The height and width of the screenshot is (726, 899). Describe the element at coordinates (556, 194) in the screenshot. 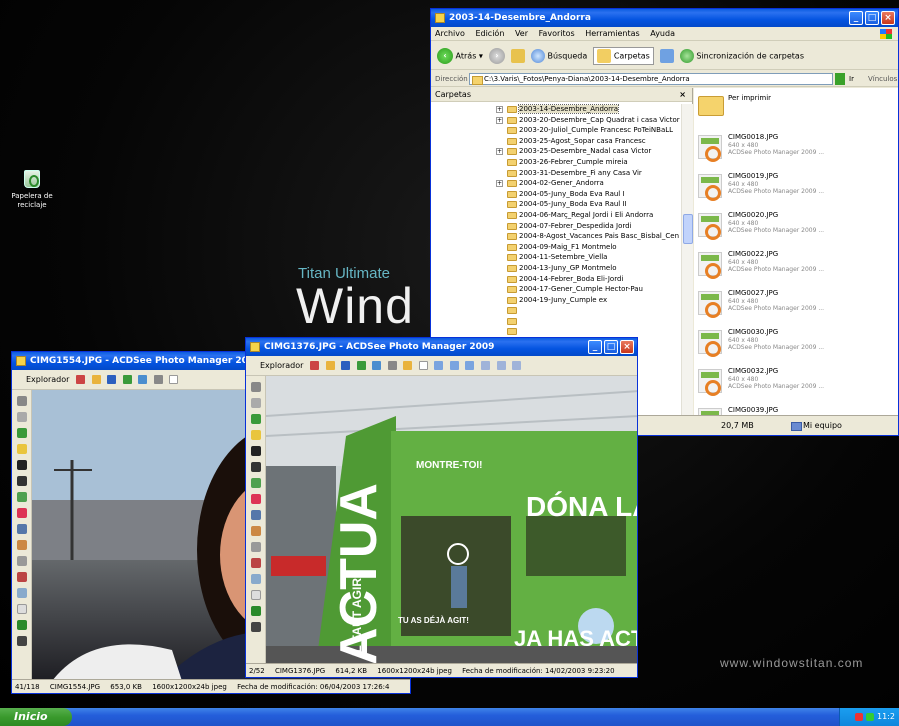

I see `folder-tree-item: 2004-05-Juny_Boda Eva Raul I` at that location.